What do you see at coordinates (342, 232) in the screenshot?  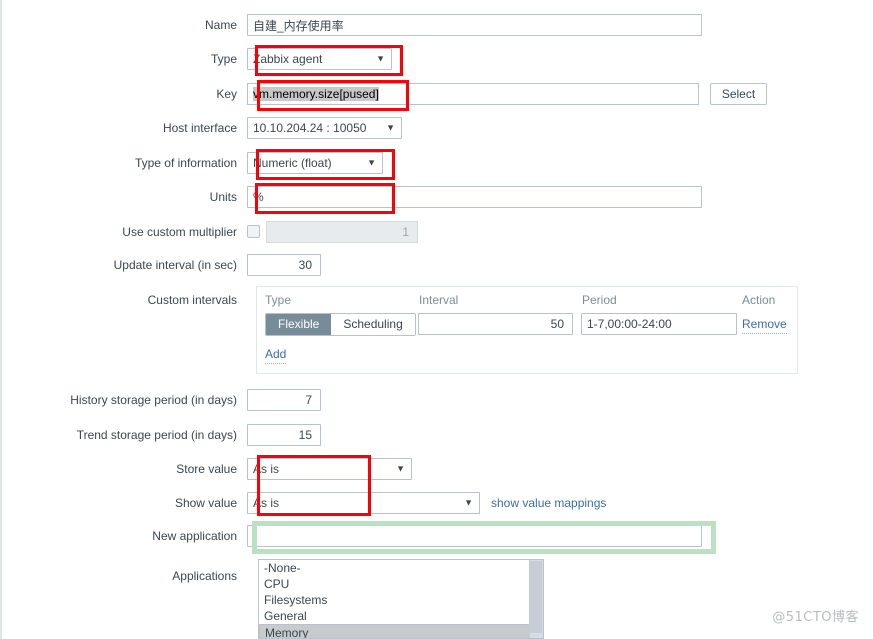 I see `custom-multiplier-input` at bounding box center [342, 232].